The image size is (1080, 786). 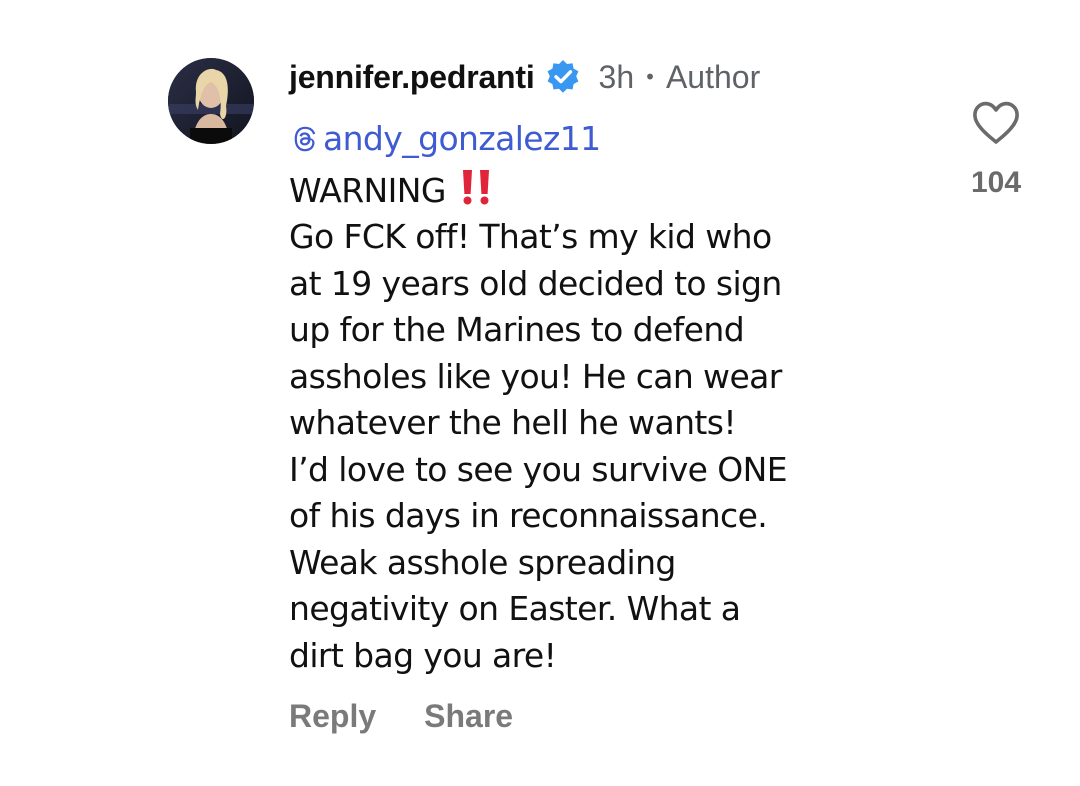 I want to click on comment-line: Go FCK off! That’s my kid who, so click(x=530, y=237).